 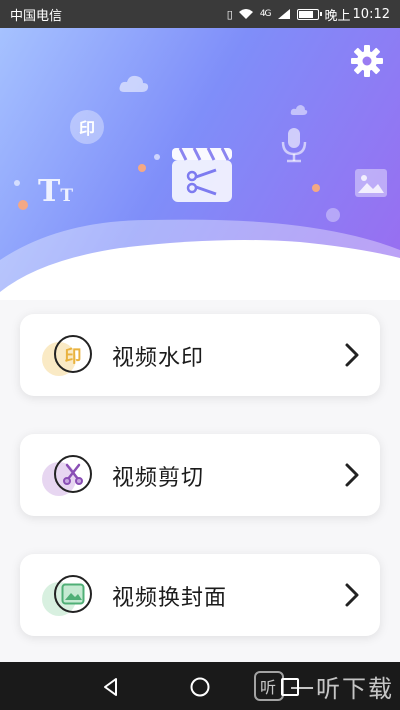 What do you see at coordinates (265, 14) in the screenshot?
I see `network-type: 4G` at bounding box center [265, 14].